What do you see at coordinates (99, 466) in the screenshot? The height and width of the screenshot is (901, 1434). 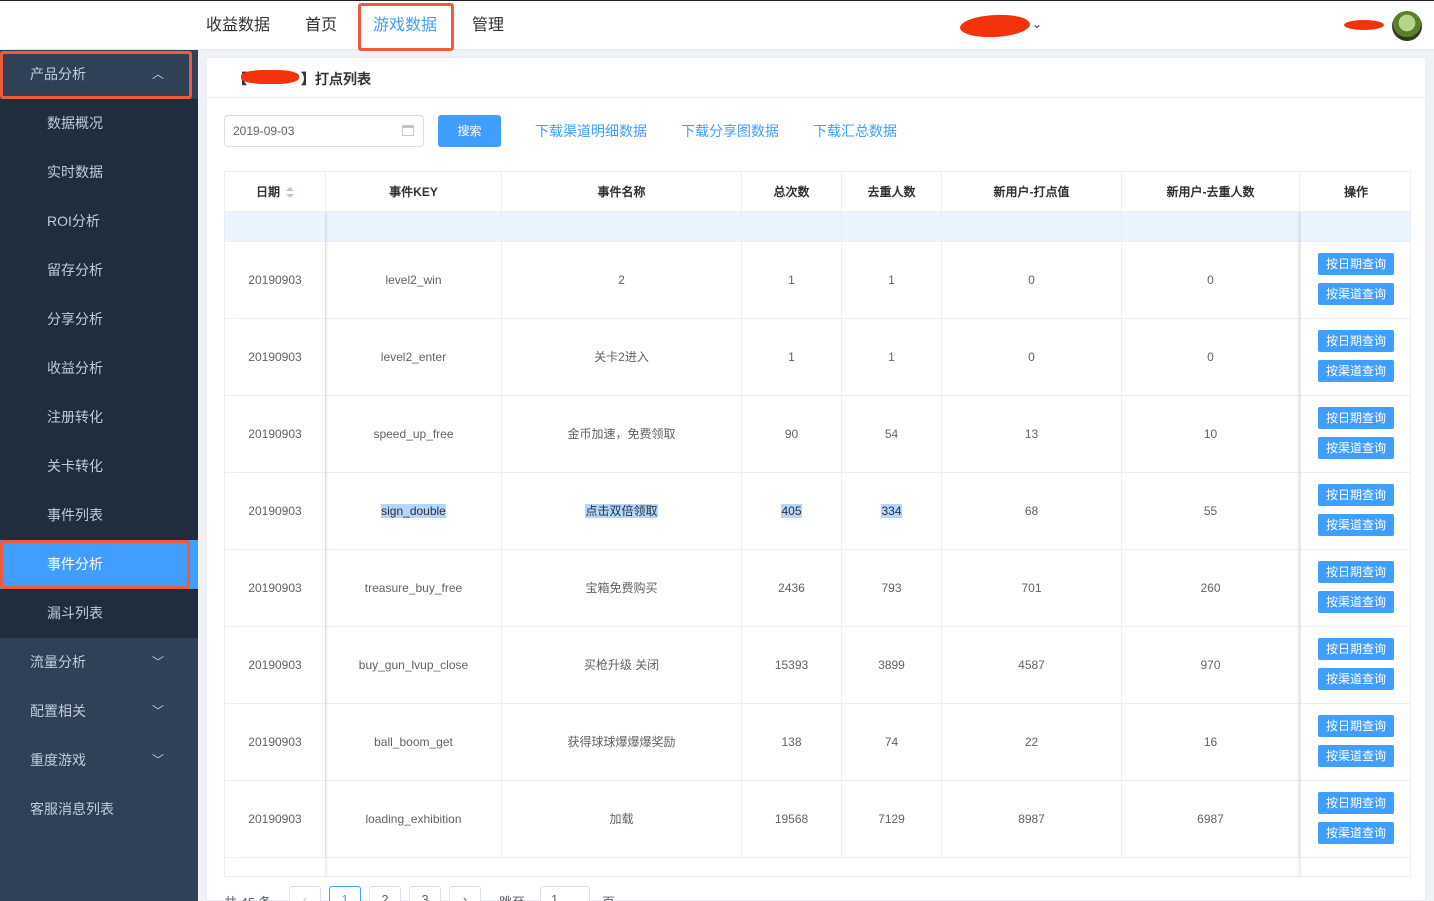 I see `sidebar-item-level-conversion: 关卡转化` at bounding box center [99, 466].